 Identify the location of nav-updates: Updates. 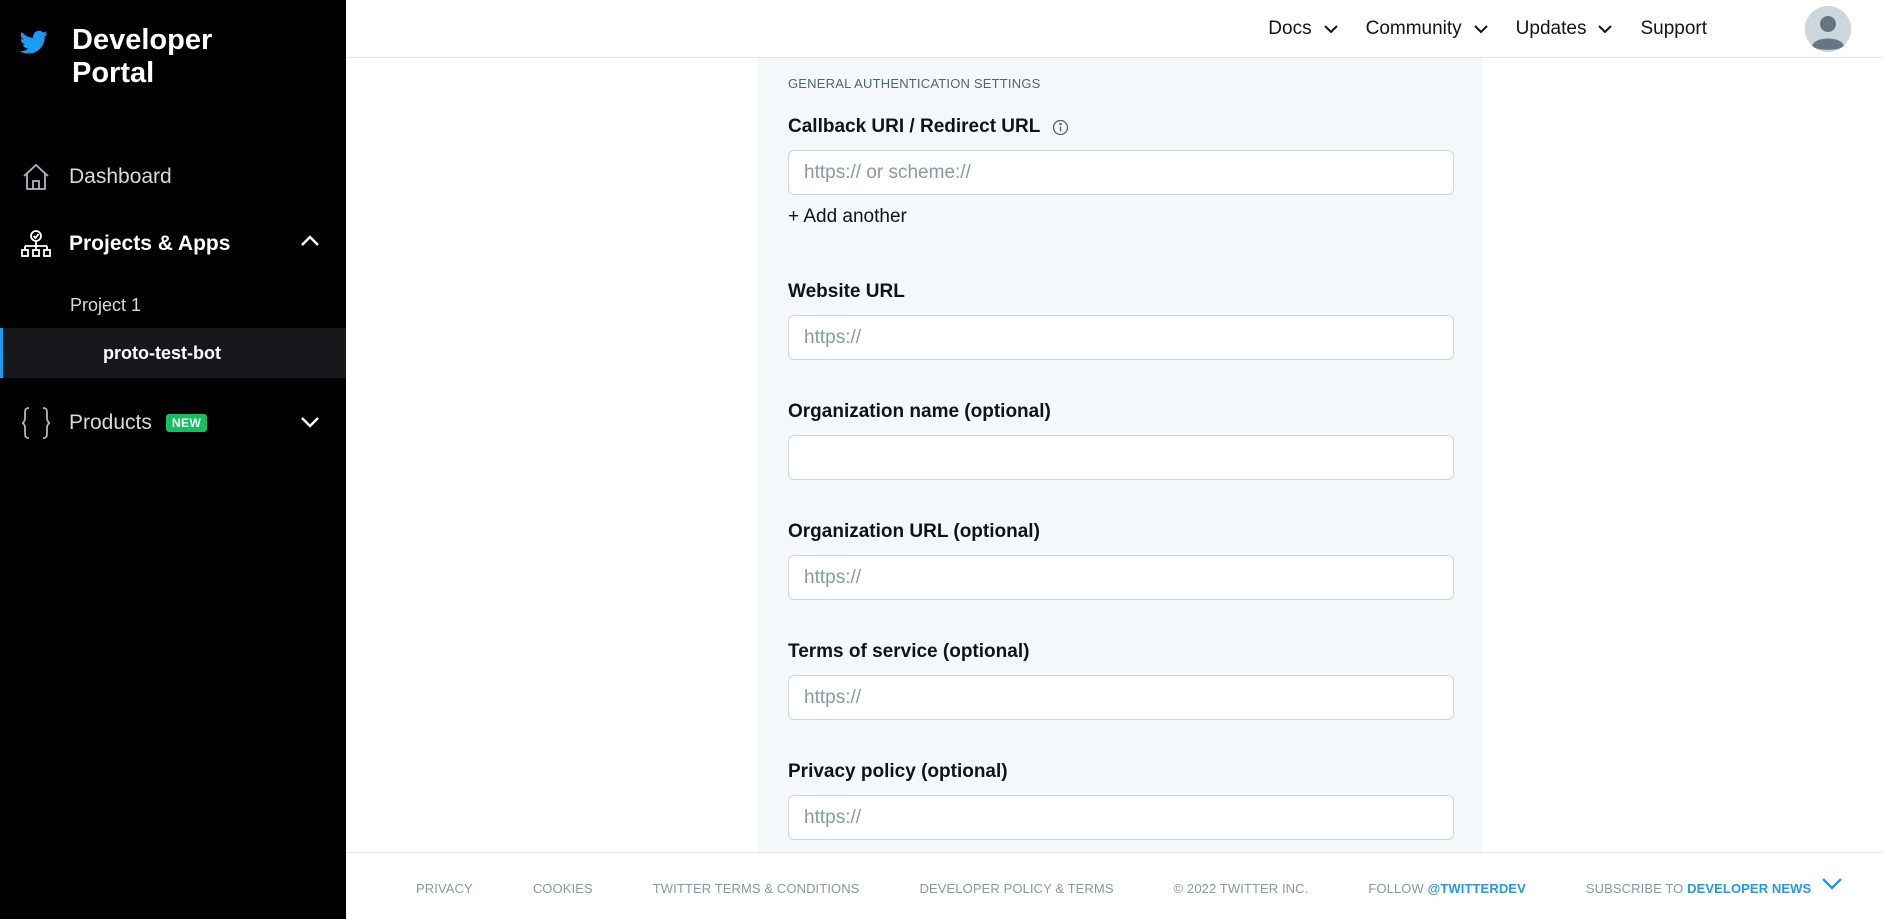
(1564, 29).